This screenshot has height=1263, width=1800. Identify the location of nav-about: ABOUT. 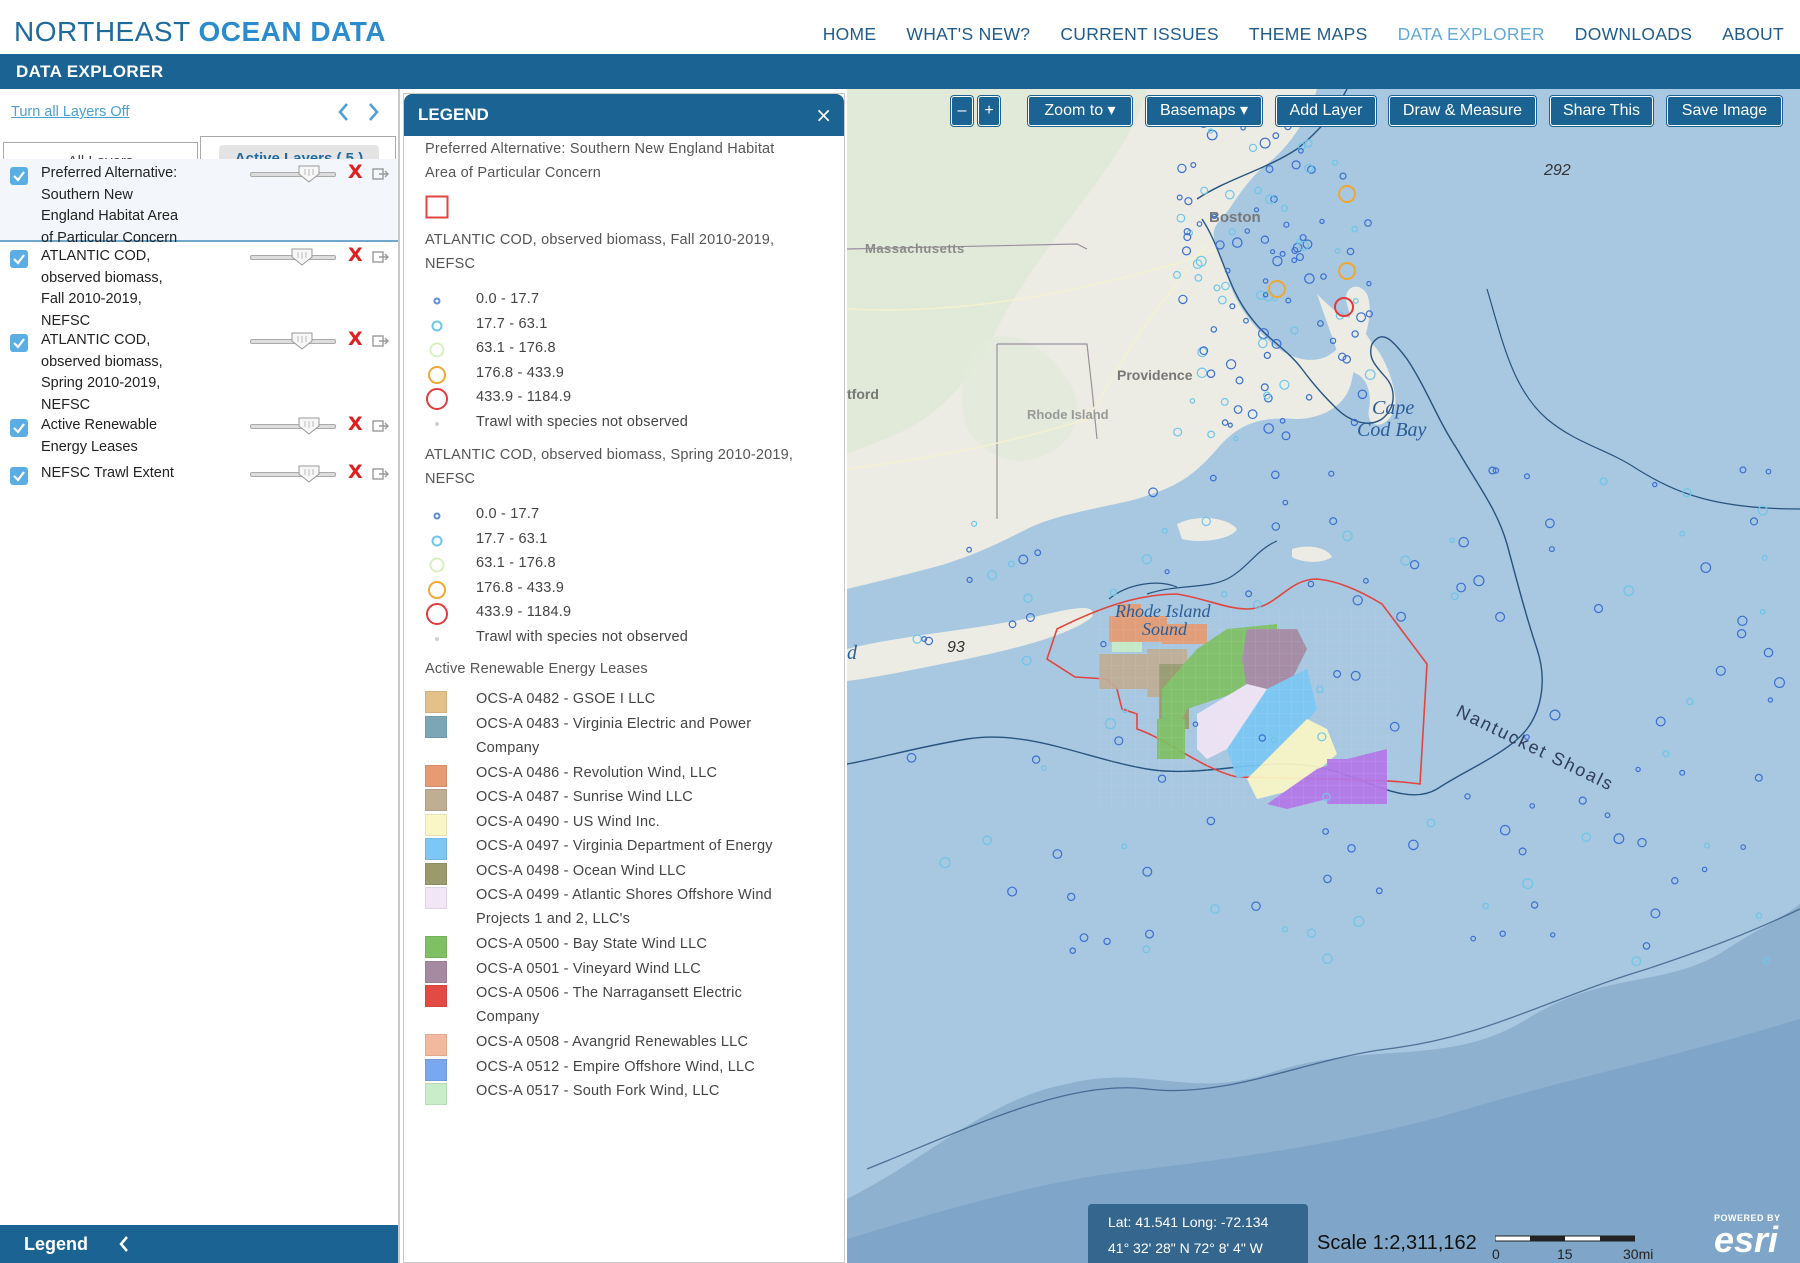
(1753, 34).